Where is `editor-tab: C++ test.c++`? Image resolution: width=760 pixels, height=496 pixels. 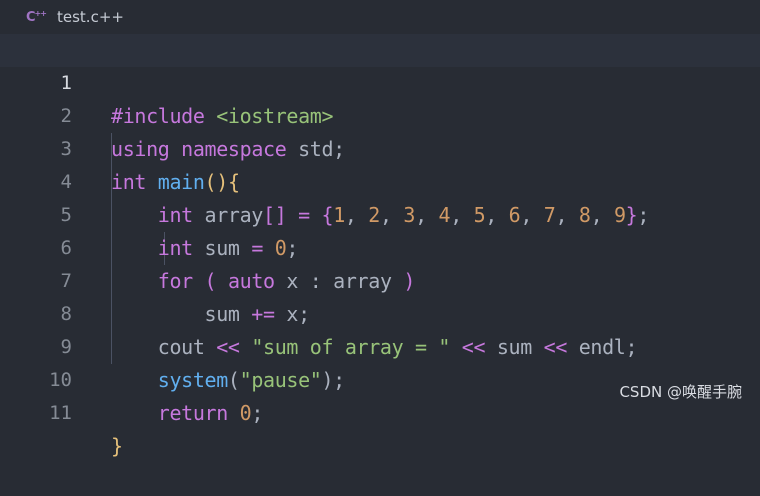 editor-tab: C++ test.c++ is located at coordinates (380, 17).